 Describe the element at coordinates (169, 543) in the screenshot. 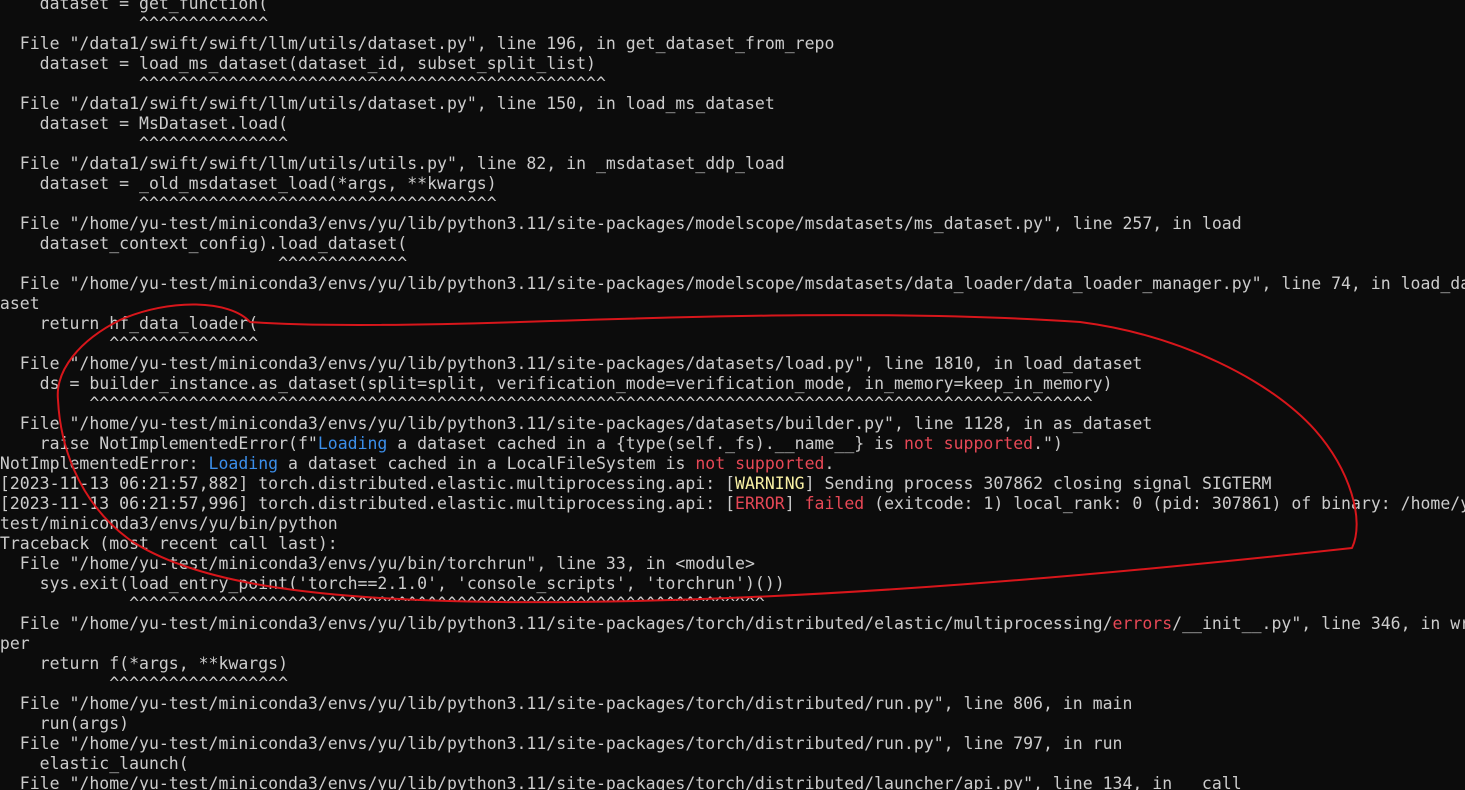

I see `text-segment: Traceback (most recent call last):` at that location.